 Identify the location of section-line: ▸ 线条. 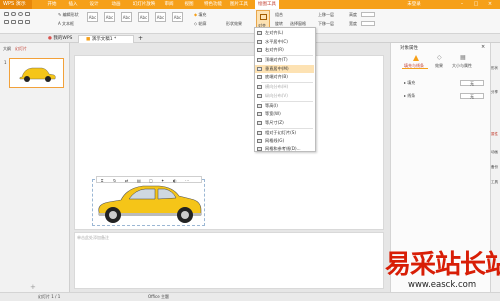
(409, 96).